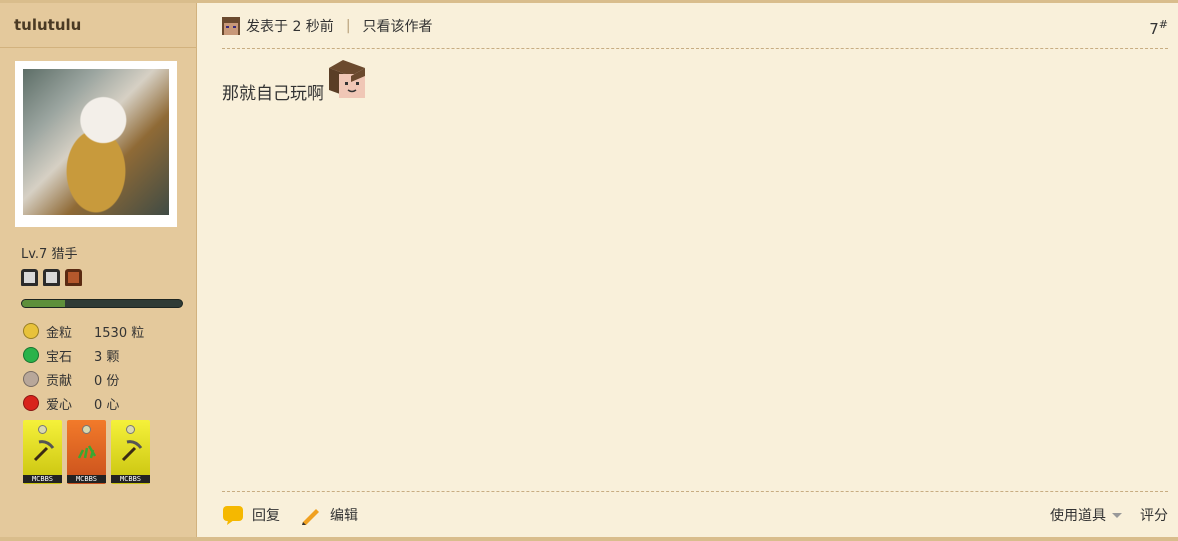 This screenshot has height=541, width=1178. I want to click on villager-emoji-icon, so click(347, 79).